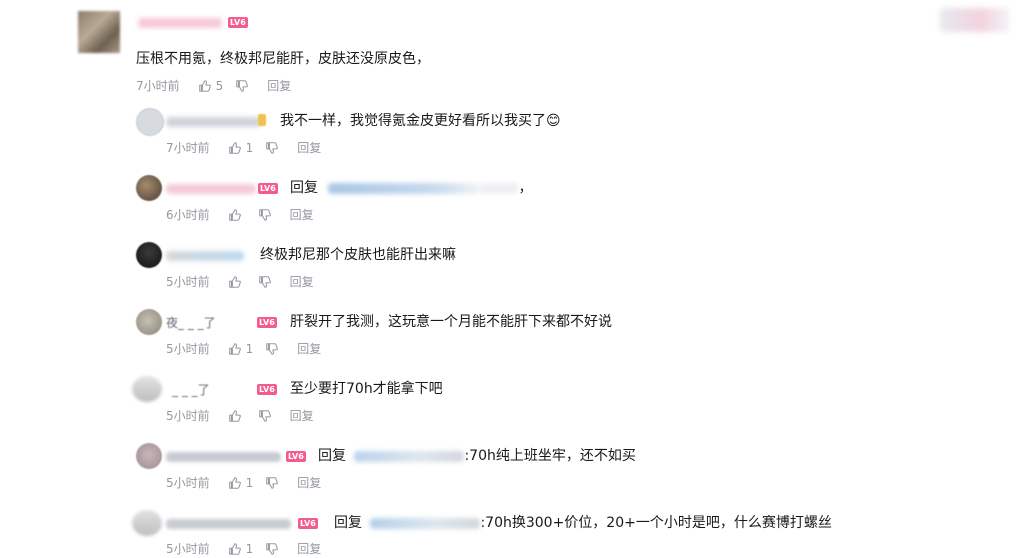 The height and width of the screenshot is (558, 1024). What do you see at coordinates (498, 188) in the screenshot?
I see `mention-blurred-tail` at bounding box center [498, 188].